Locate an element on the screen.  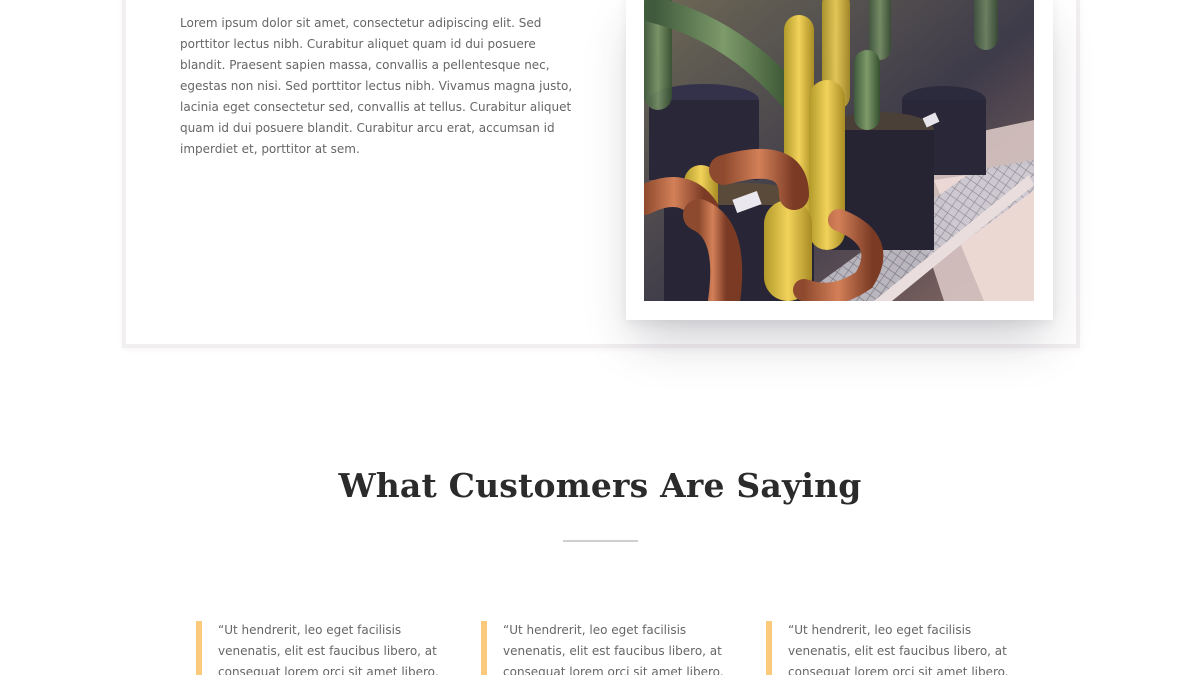
cactus-photo is located at coordinates (839, 150).